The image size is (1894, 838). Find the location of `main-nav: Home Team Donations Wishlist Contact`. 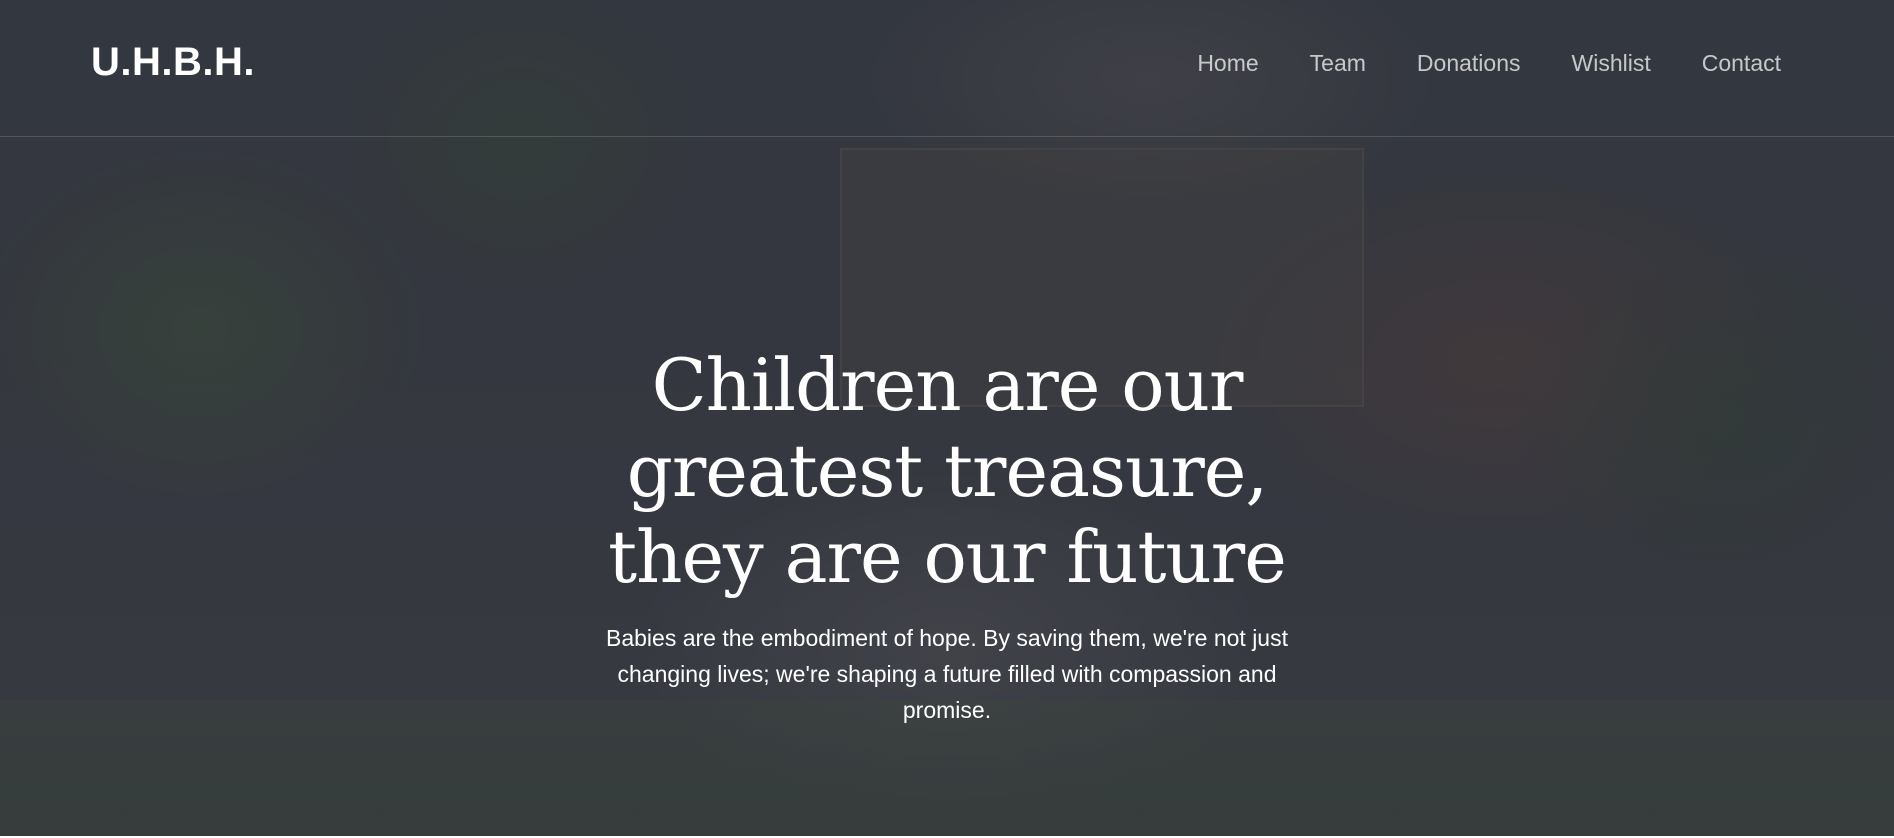

main-nav: Home Team Donations Wishlist Contact is located at coordinates (1489, 63).